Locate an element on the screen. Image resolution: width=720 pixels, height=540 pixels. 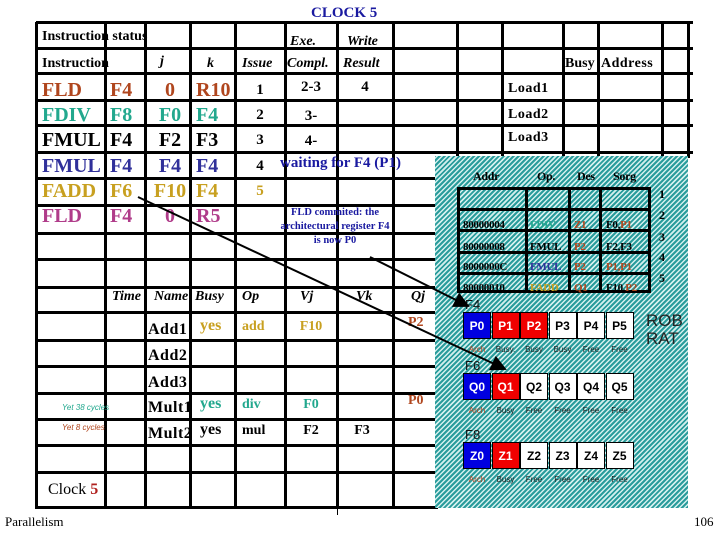
rob-header-addr: Addr is located at coordinates (486, 176).